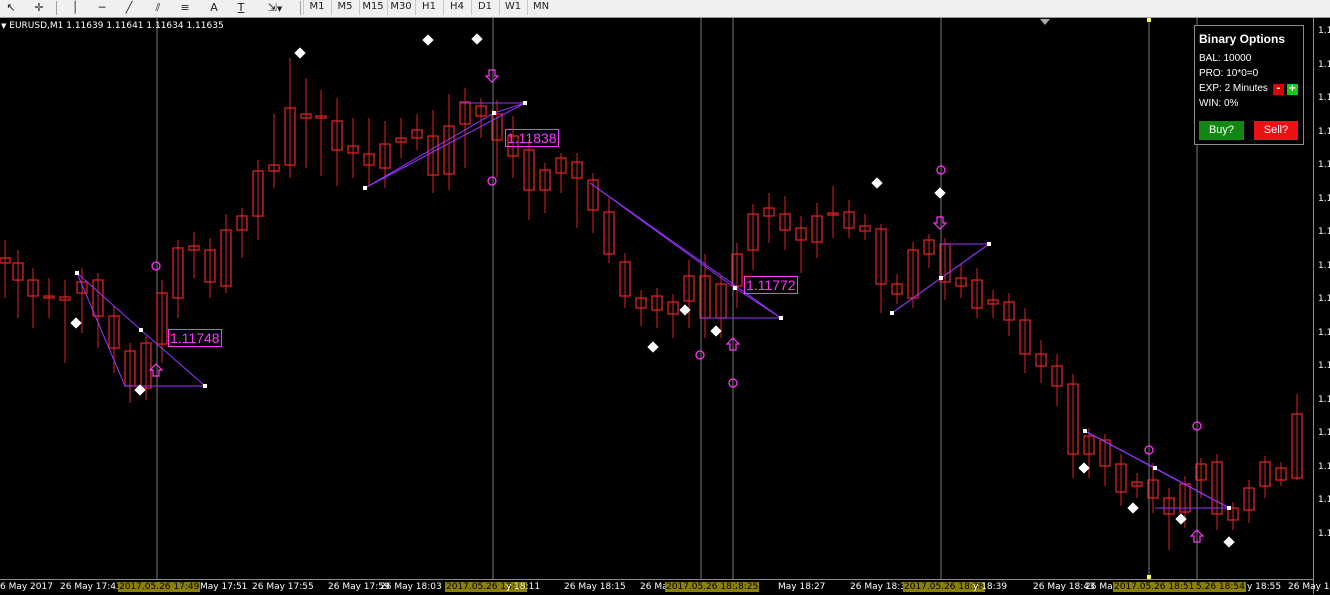 Image resolution: width=1330 pixels, height=595 pixels. Describe the element at coordinates (540, 7) in the screenshot. I see `timeframe-button-mn: MN` at that location.